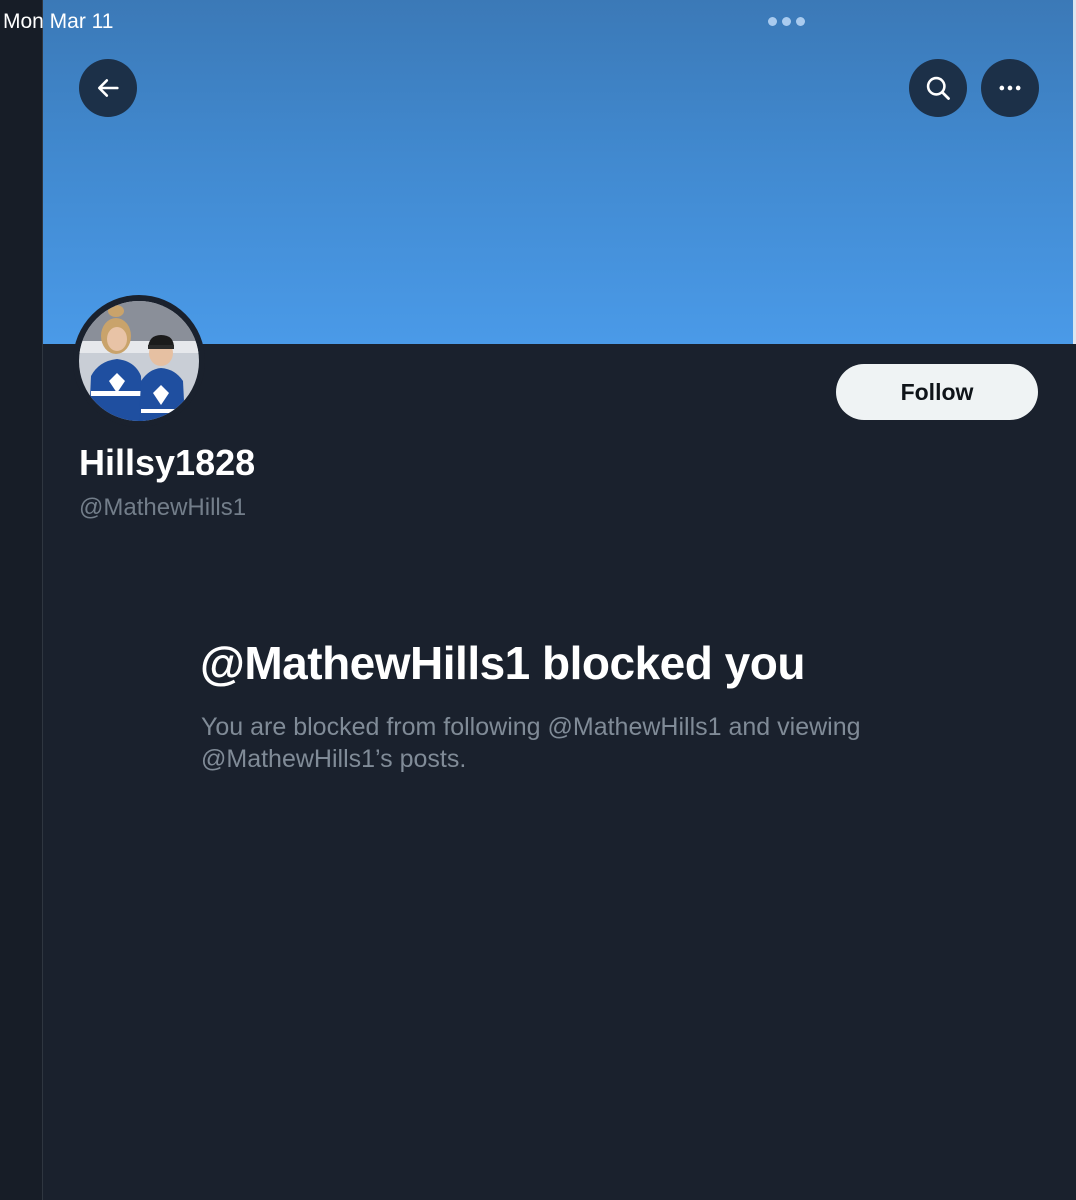 Image resolution: width=1076 pixels, height=1200 pixels. What do you see at coordinates (21, 600) in the screenshot?
I see `sidebar-strip` at bounding box center [21, 600].